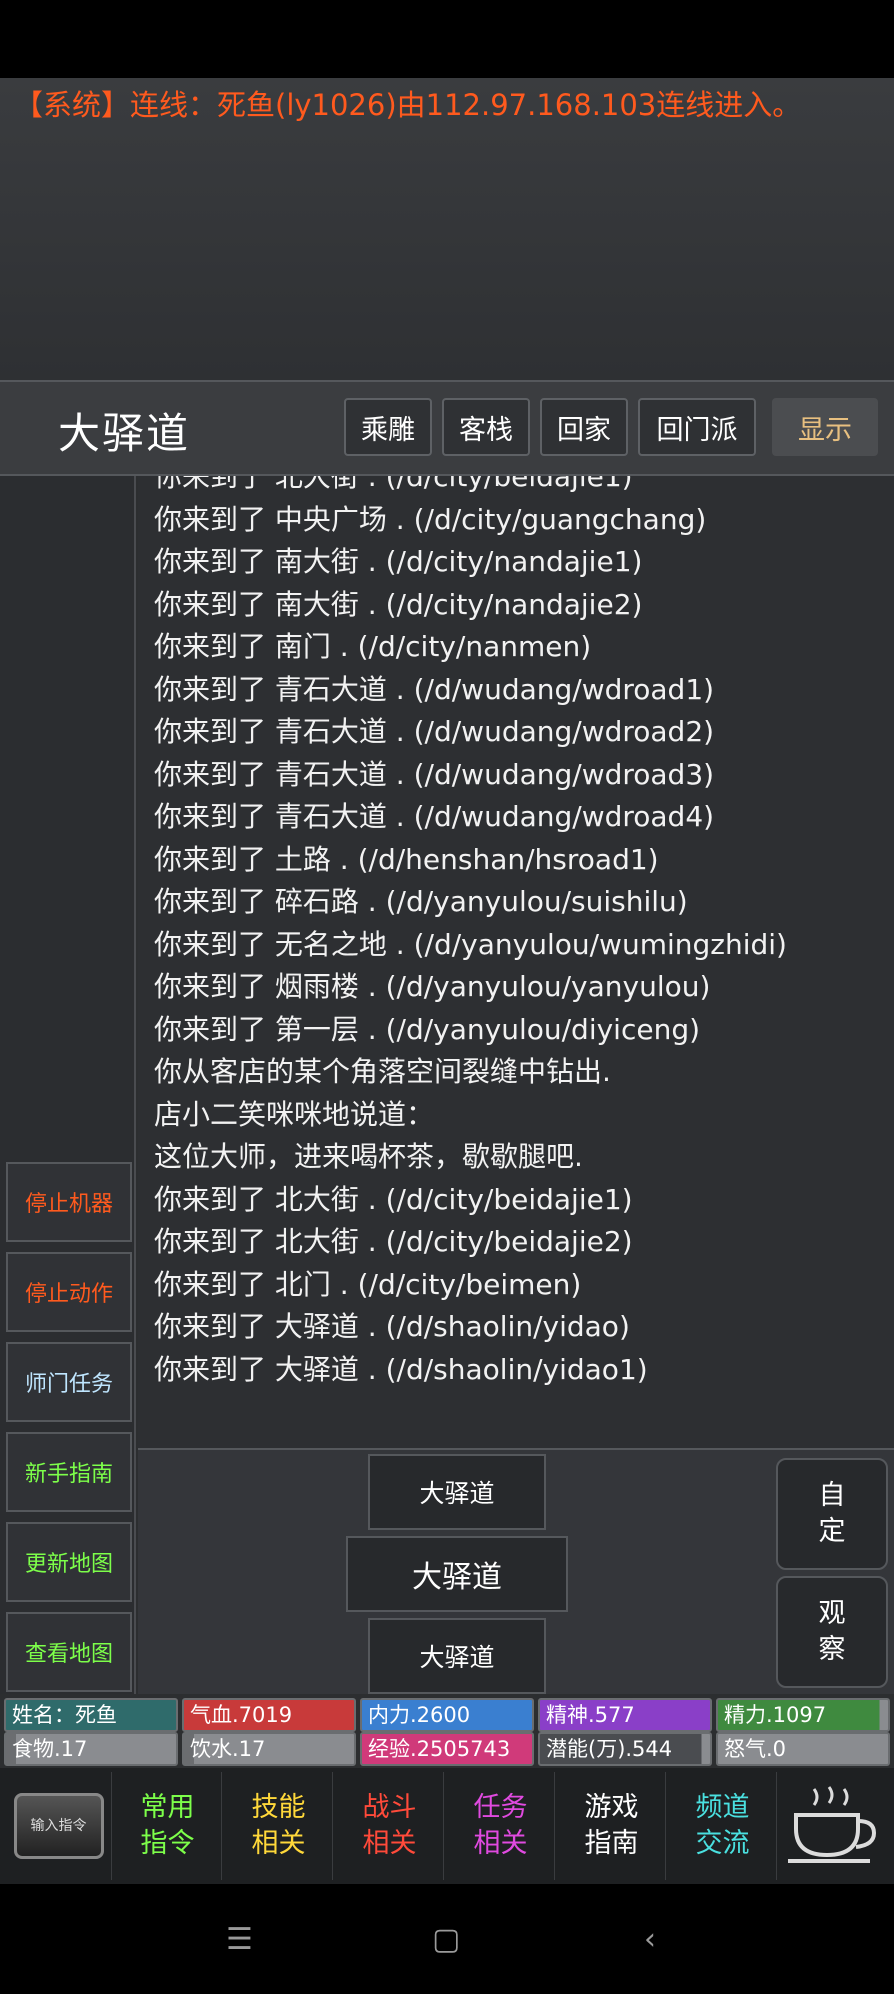 This screenshot has width=894, height=1994. What do you see at coordinates (625, 1749) in the screenshot?
I see `stat-stats_row2-3: 潜能(万).544` at bounding box center [625, 1749].